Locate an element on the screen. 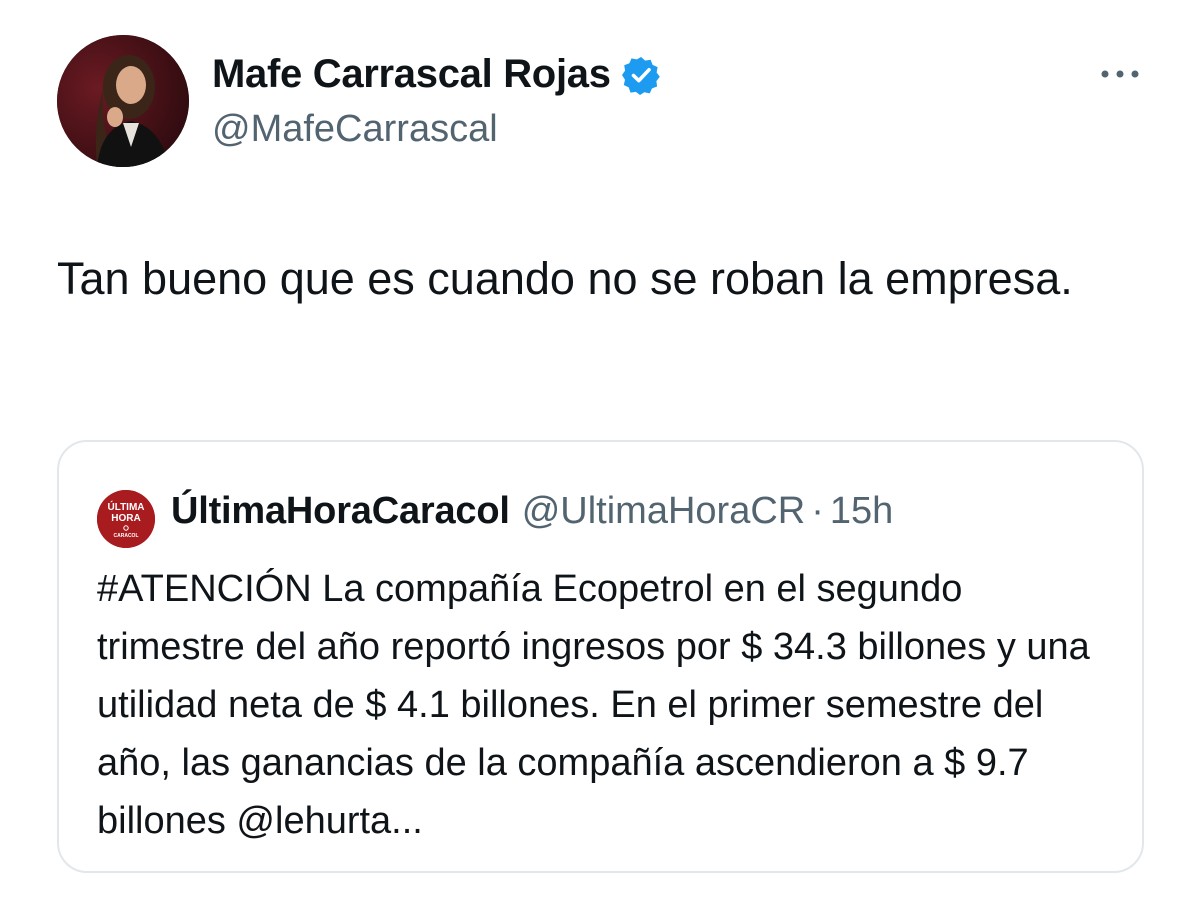 The height and width of the screenshot is (900, 1200). more-options-icon is located at coordinates (1120, 74).